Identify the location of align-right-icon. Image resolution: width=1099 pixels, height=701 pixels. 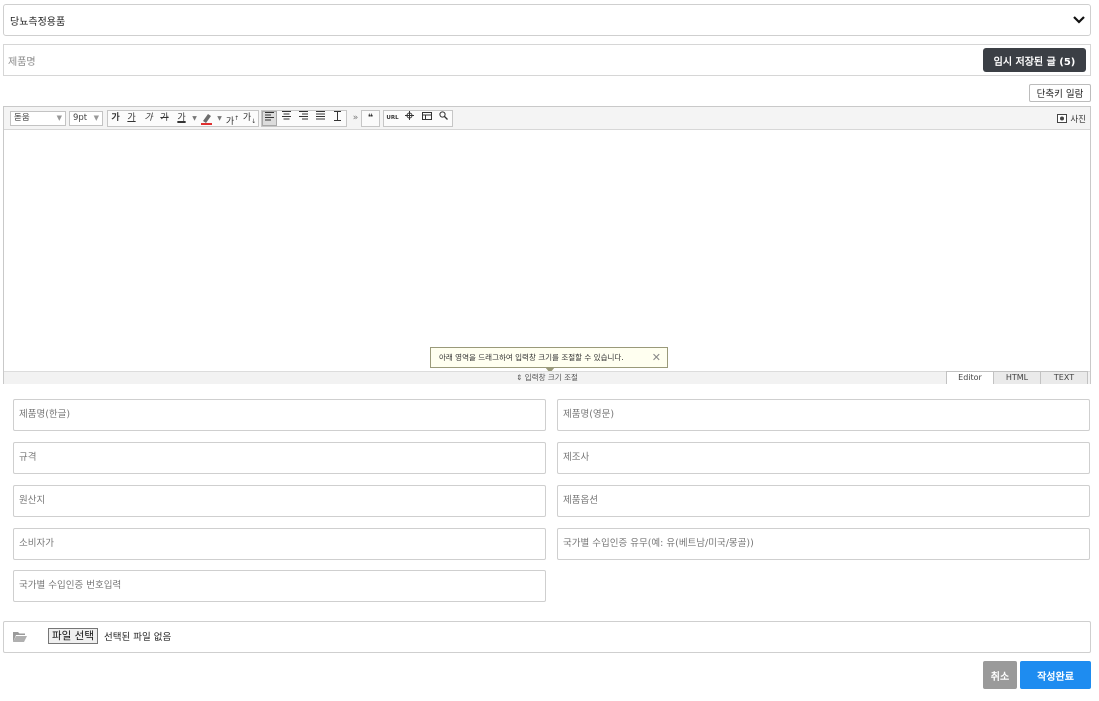
(303, 118).